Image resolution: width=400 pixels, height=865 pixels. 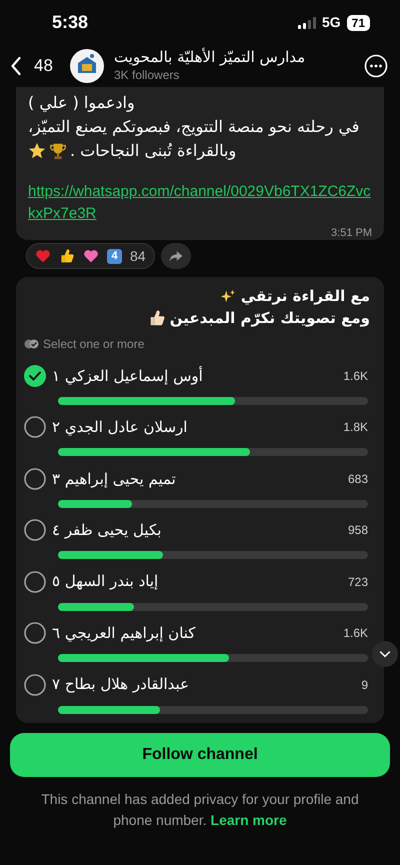 What do you see at coordinates (107, 531) in the screenshot?
I see `option-label: بكيل يحيى ظفر ٤` at bounding box center [107, 531].